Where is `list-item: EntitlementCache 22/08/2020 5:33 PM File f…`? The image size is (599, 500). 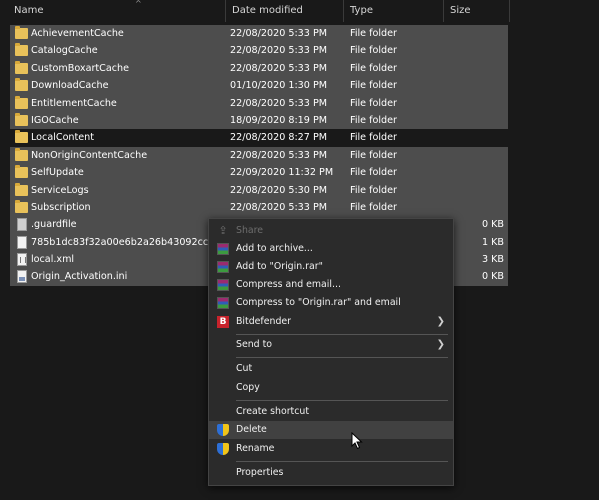 list-item: EntitlementCache 22/08/2020 5:33 PM File f… is located at coordinates (259, 103).